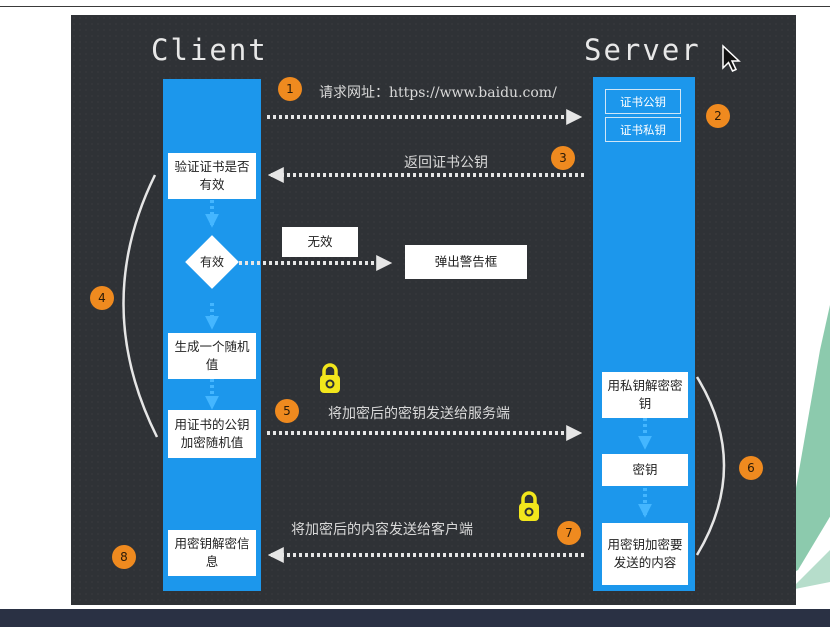 The height and width of the screenshot is (627, 830). Describe the element at coordinates (731, 58) in the screenshot. I see `mouse-pointer-icon` at that location.